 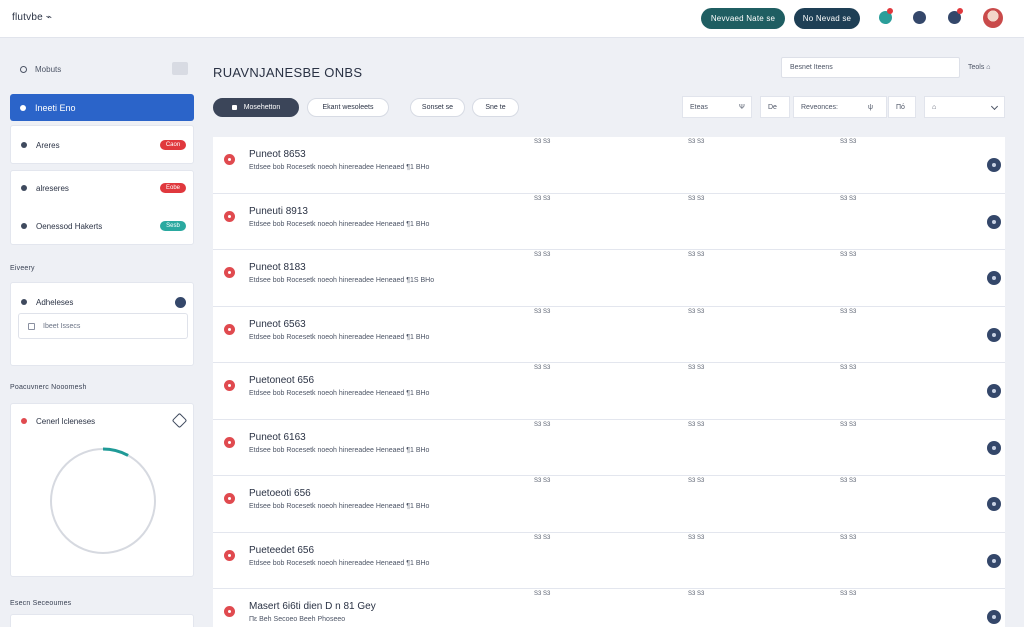 I want to click on sidebar-search: Mobuts, so click(x=102, y=69).